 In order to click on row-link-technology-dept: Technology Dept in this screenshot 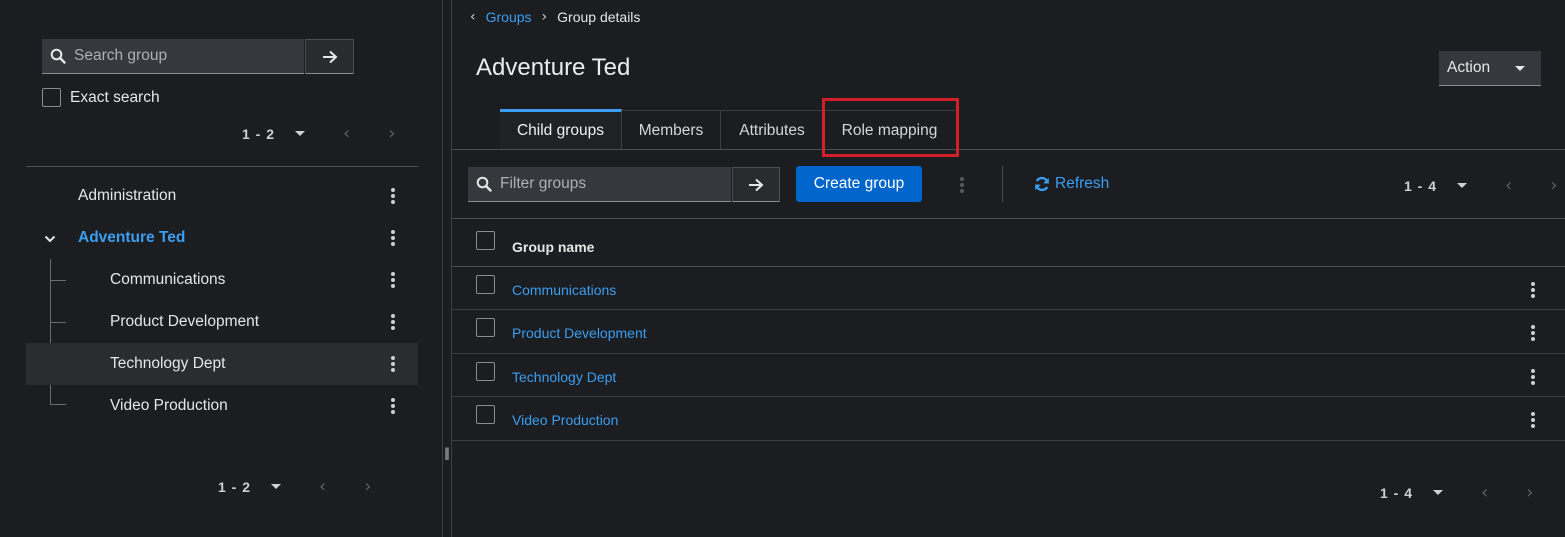, I will do `click(564, 377)`.